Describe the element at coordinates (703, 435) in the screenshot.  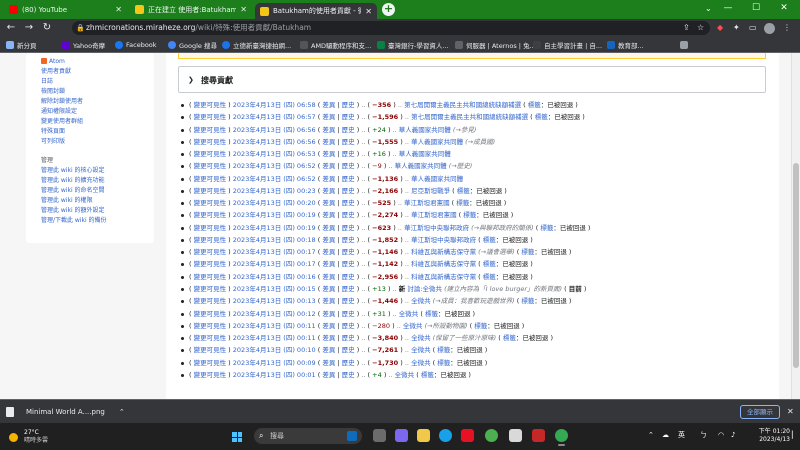
I see `ime-icon: ㄅ` at that location.